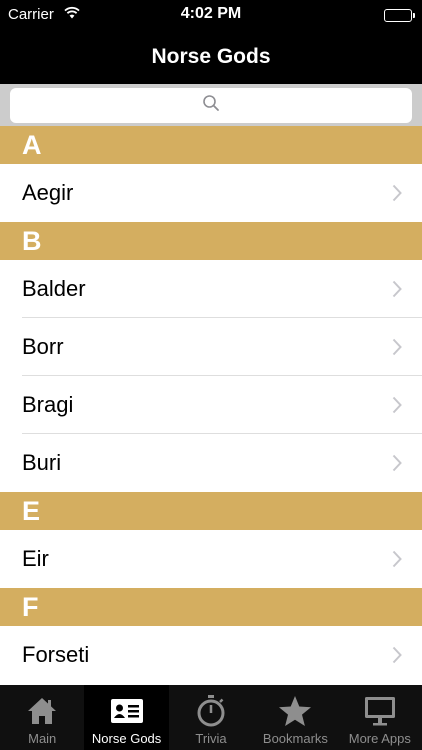 This screenshot has height=750, width=422. Describe the element at coordinates (43, 346) in the screenshot. I see `list-item-label: Borr` at that location.